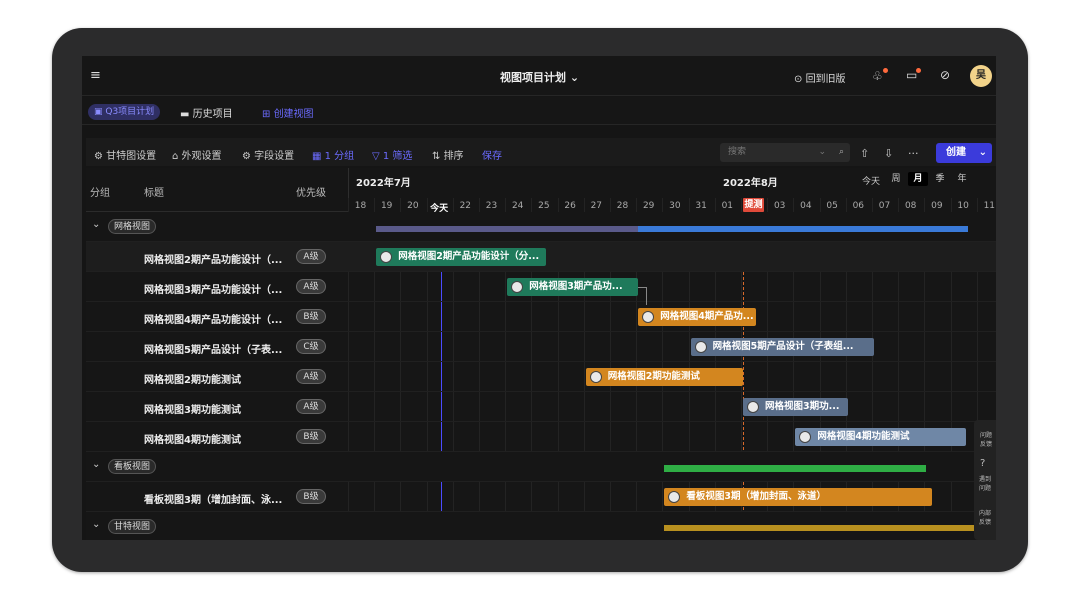 The image size is (1079, 608). I want to click on save-button: 保存, so click(492, 154).